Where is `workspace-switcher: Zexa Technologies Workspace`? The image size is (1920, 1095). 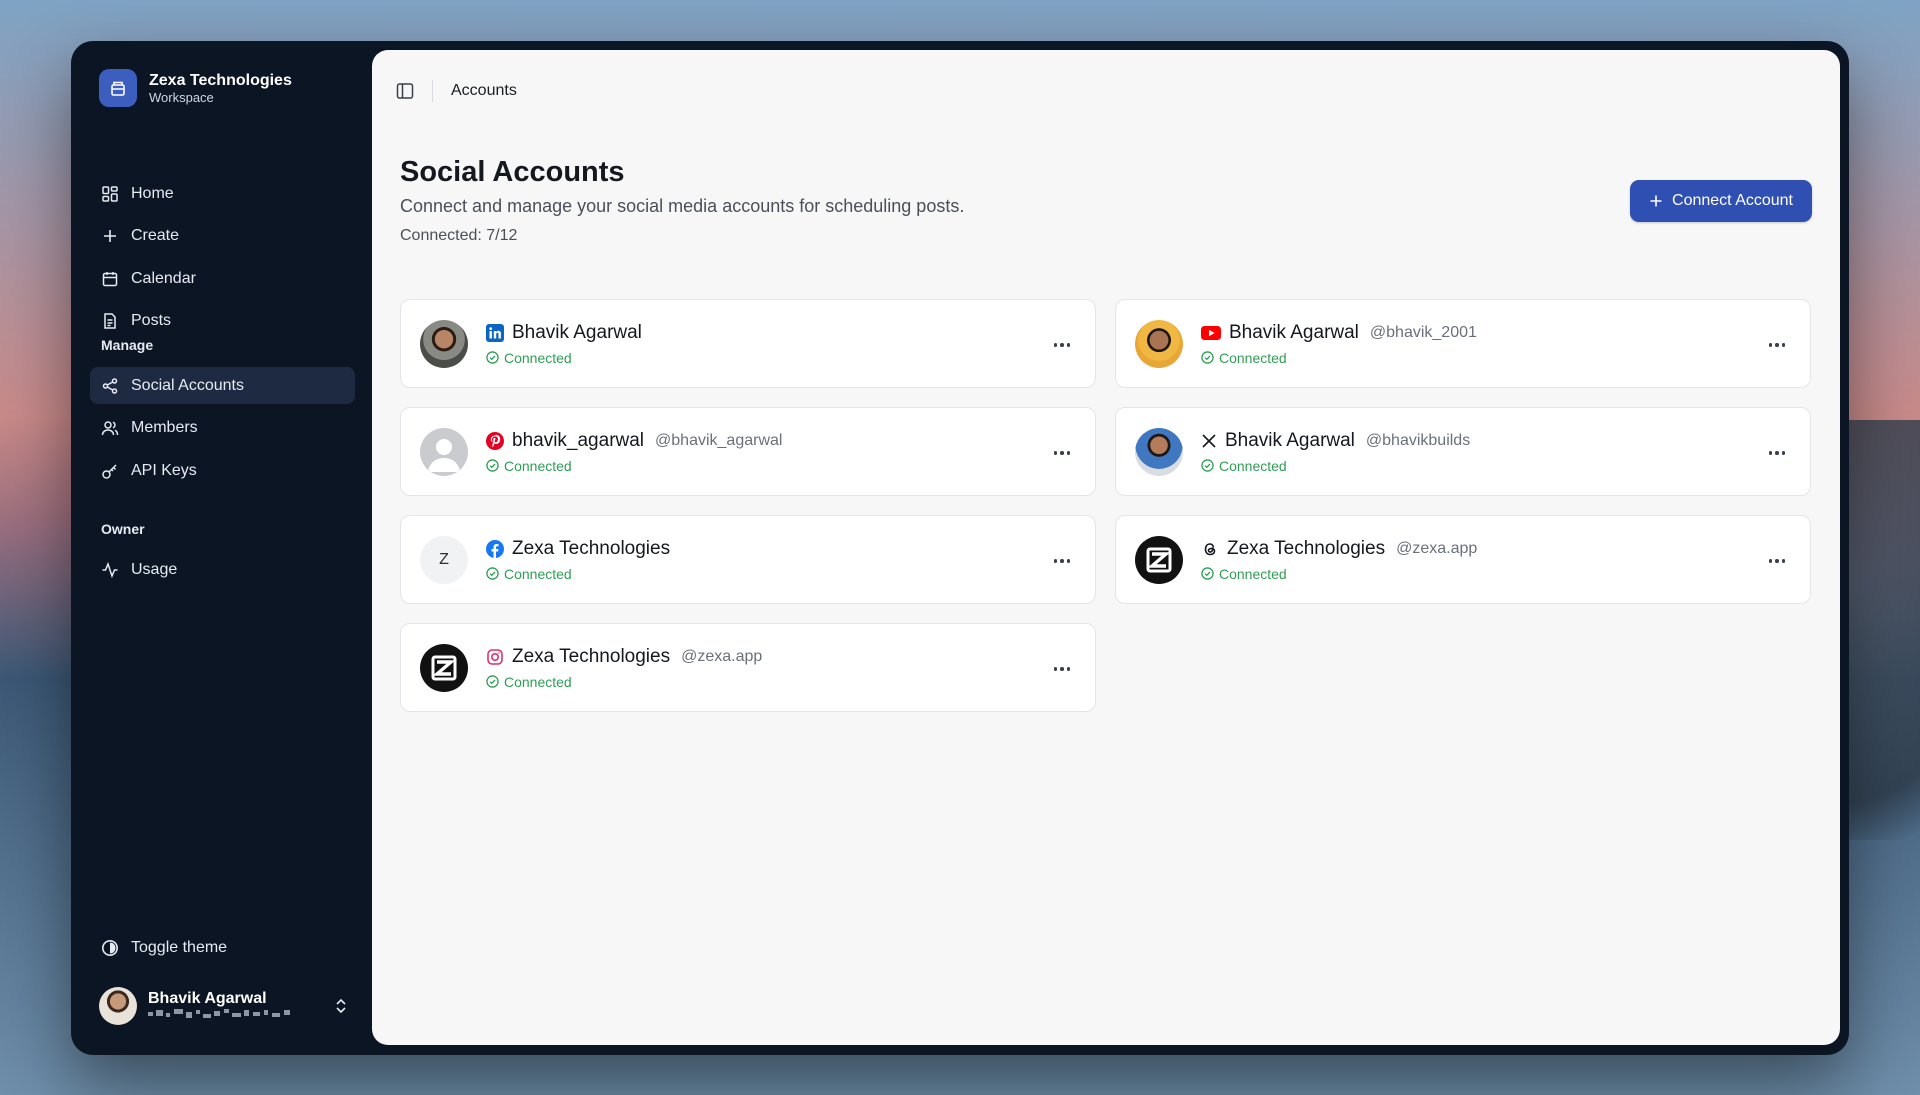 workspace-switcher: Zexa Technologies Workspace is located at coordinates (195, 88).